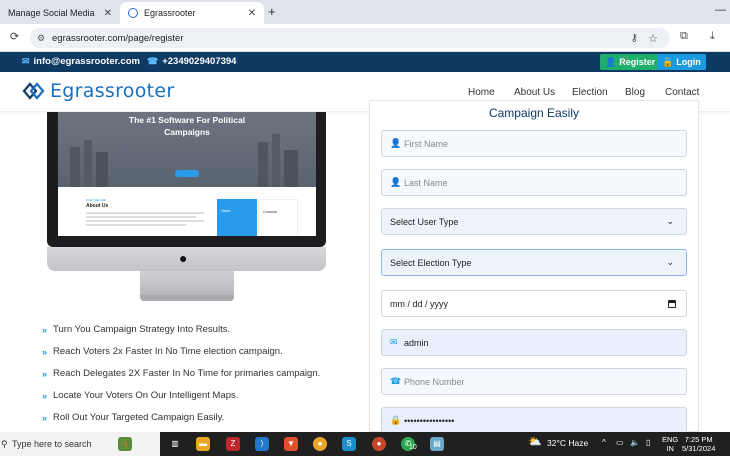 This screenshot has height=456, width=730. I want to click on weather-text: 32°C Haze, so click(567, 443).